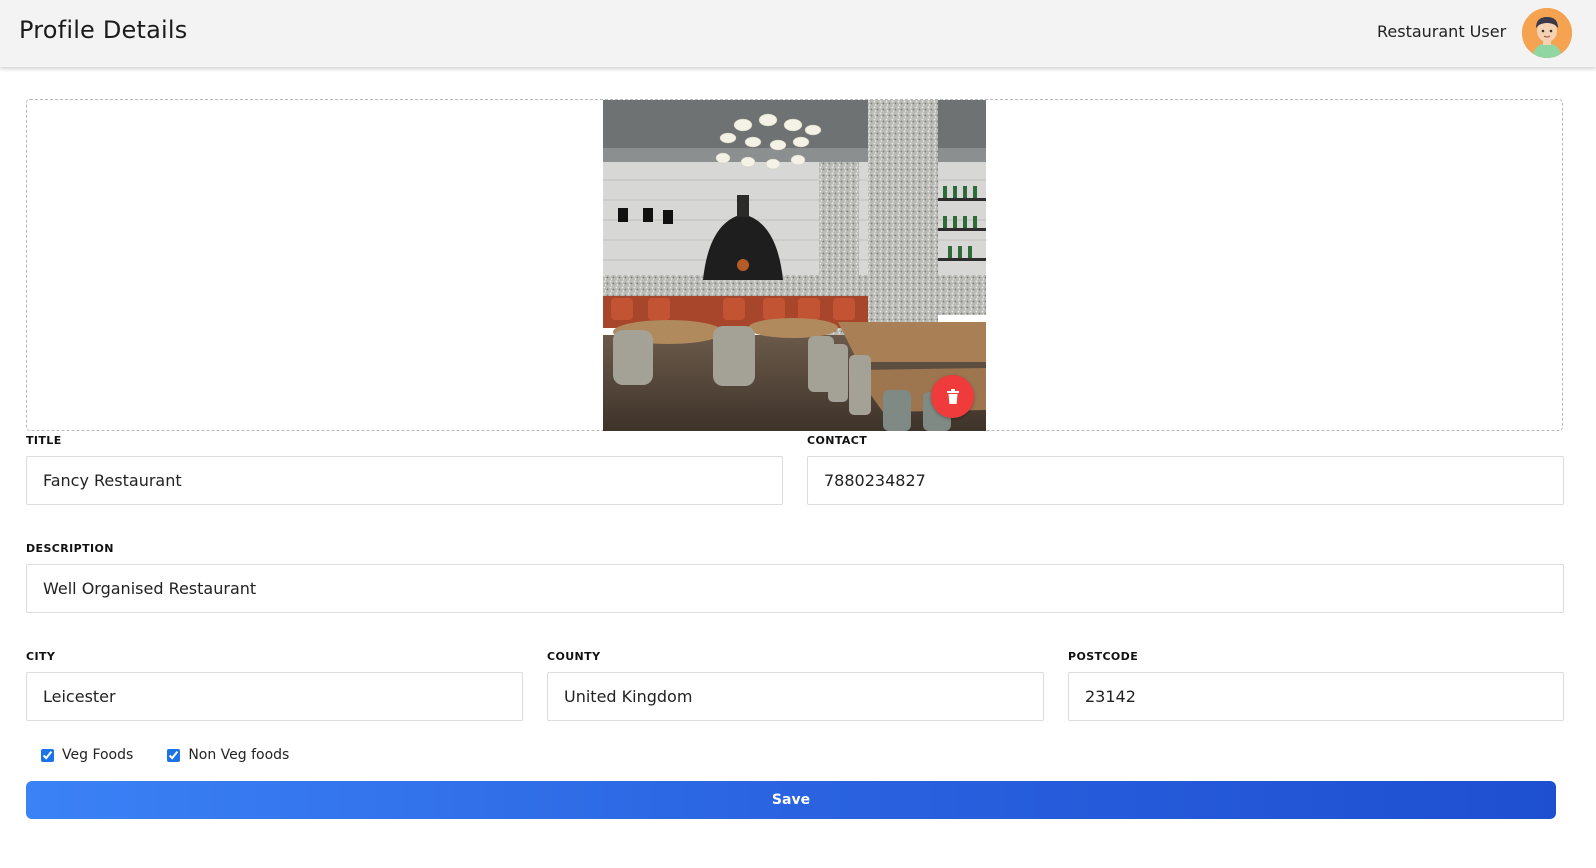  Describe the element at coordinates (791, 800) in the screenshot. I see `save-button: Save` at that location.